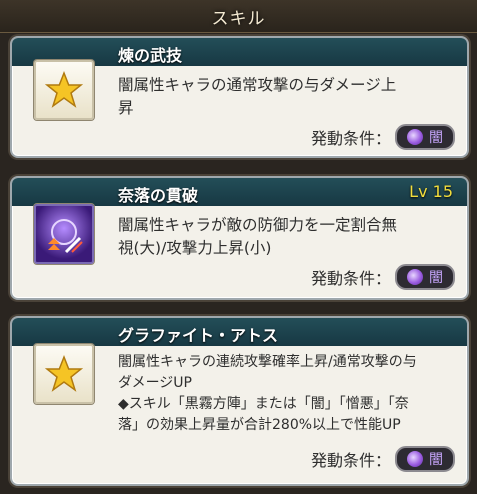 The image size is (477, 494). What do you see at coordinates (239, 192) in the screenshot?
I see `skill-title-bar: 奈落の貫破 Lv 15` at bounding box center [239, 192].